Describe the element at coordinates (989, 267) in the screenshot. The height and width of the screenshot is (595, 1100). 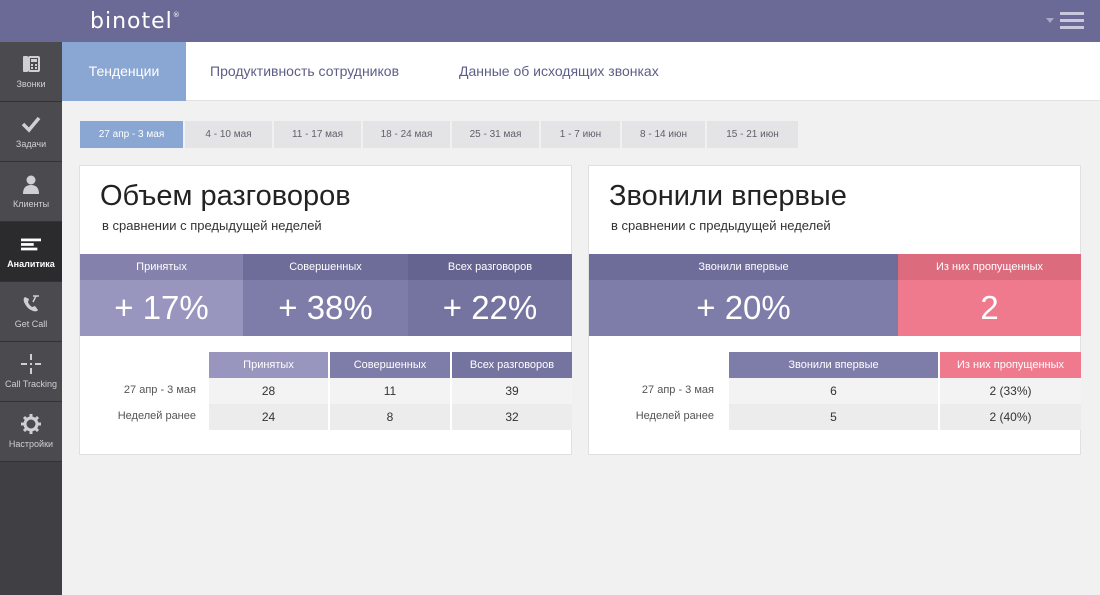
I see `kpi-label: Из них пропущенных` at that location.